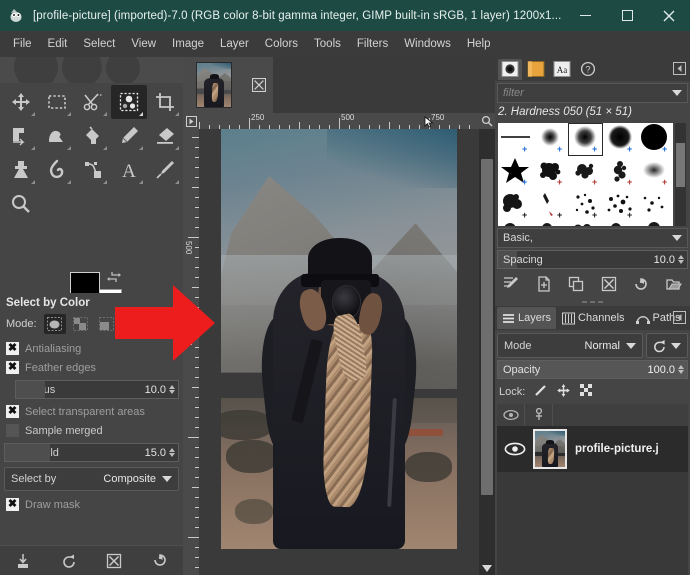 The width and height of the screenshot is (690, 575). I want to click on menu-image: Image, so click(188, 44).